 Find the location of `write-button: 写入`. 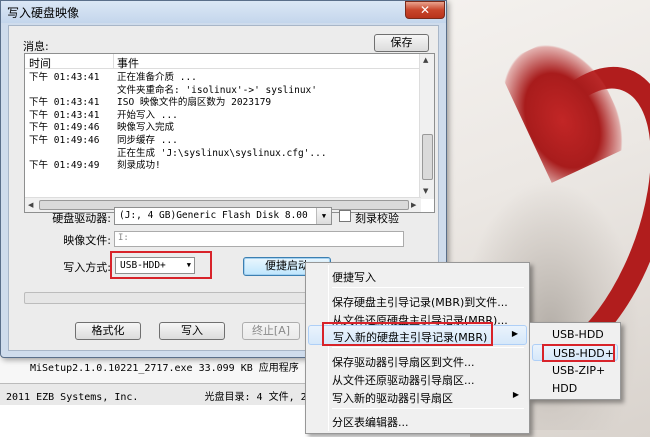

write-button: 写入 is located at coordinates (192, 331).